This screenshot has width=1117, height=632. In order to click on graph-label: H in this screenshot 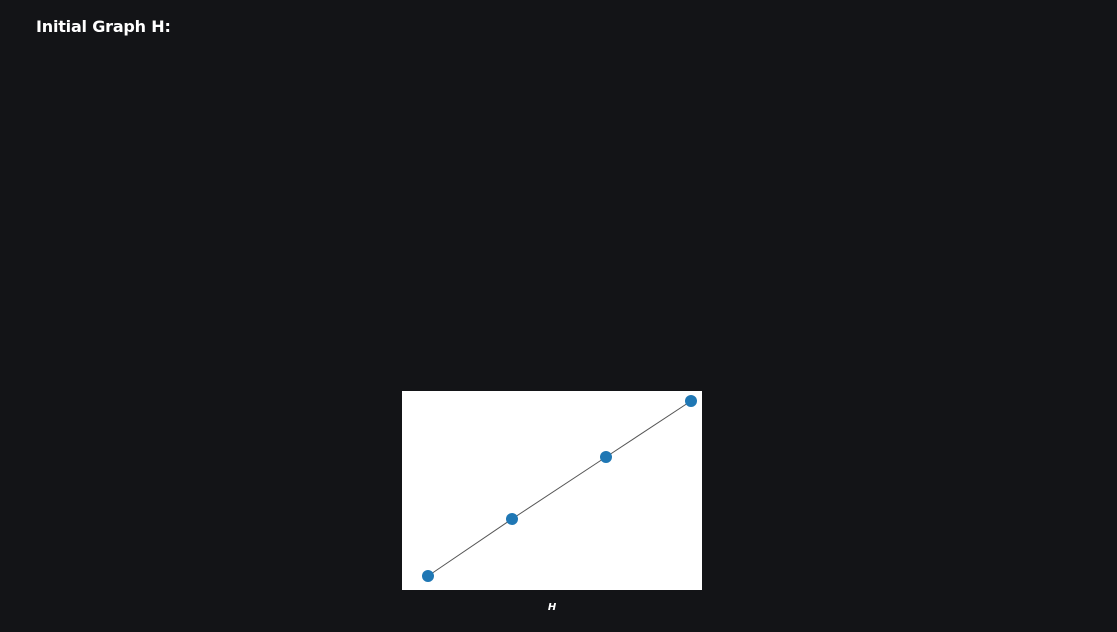, I will do `click(552, 607)`.